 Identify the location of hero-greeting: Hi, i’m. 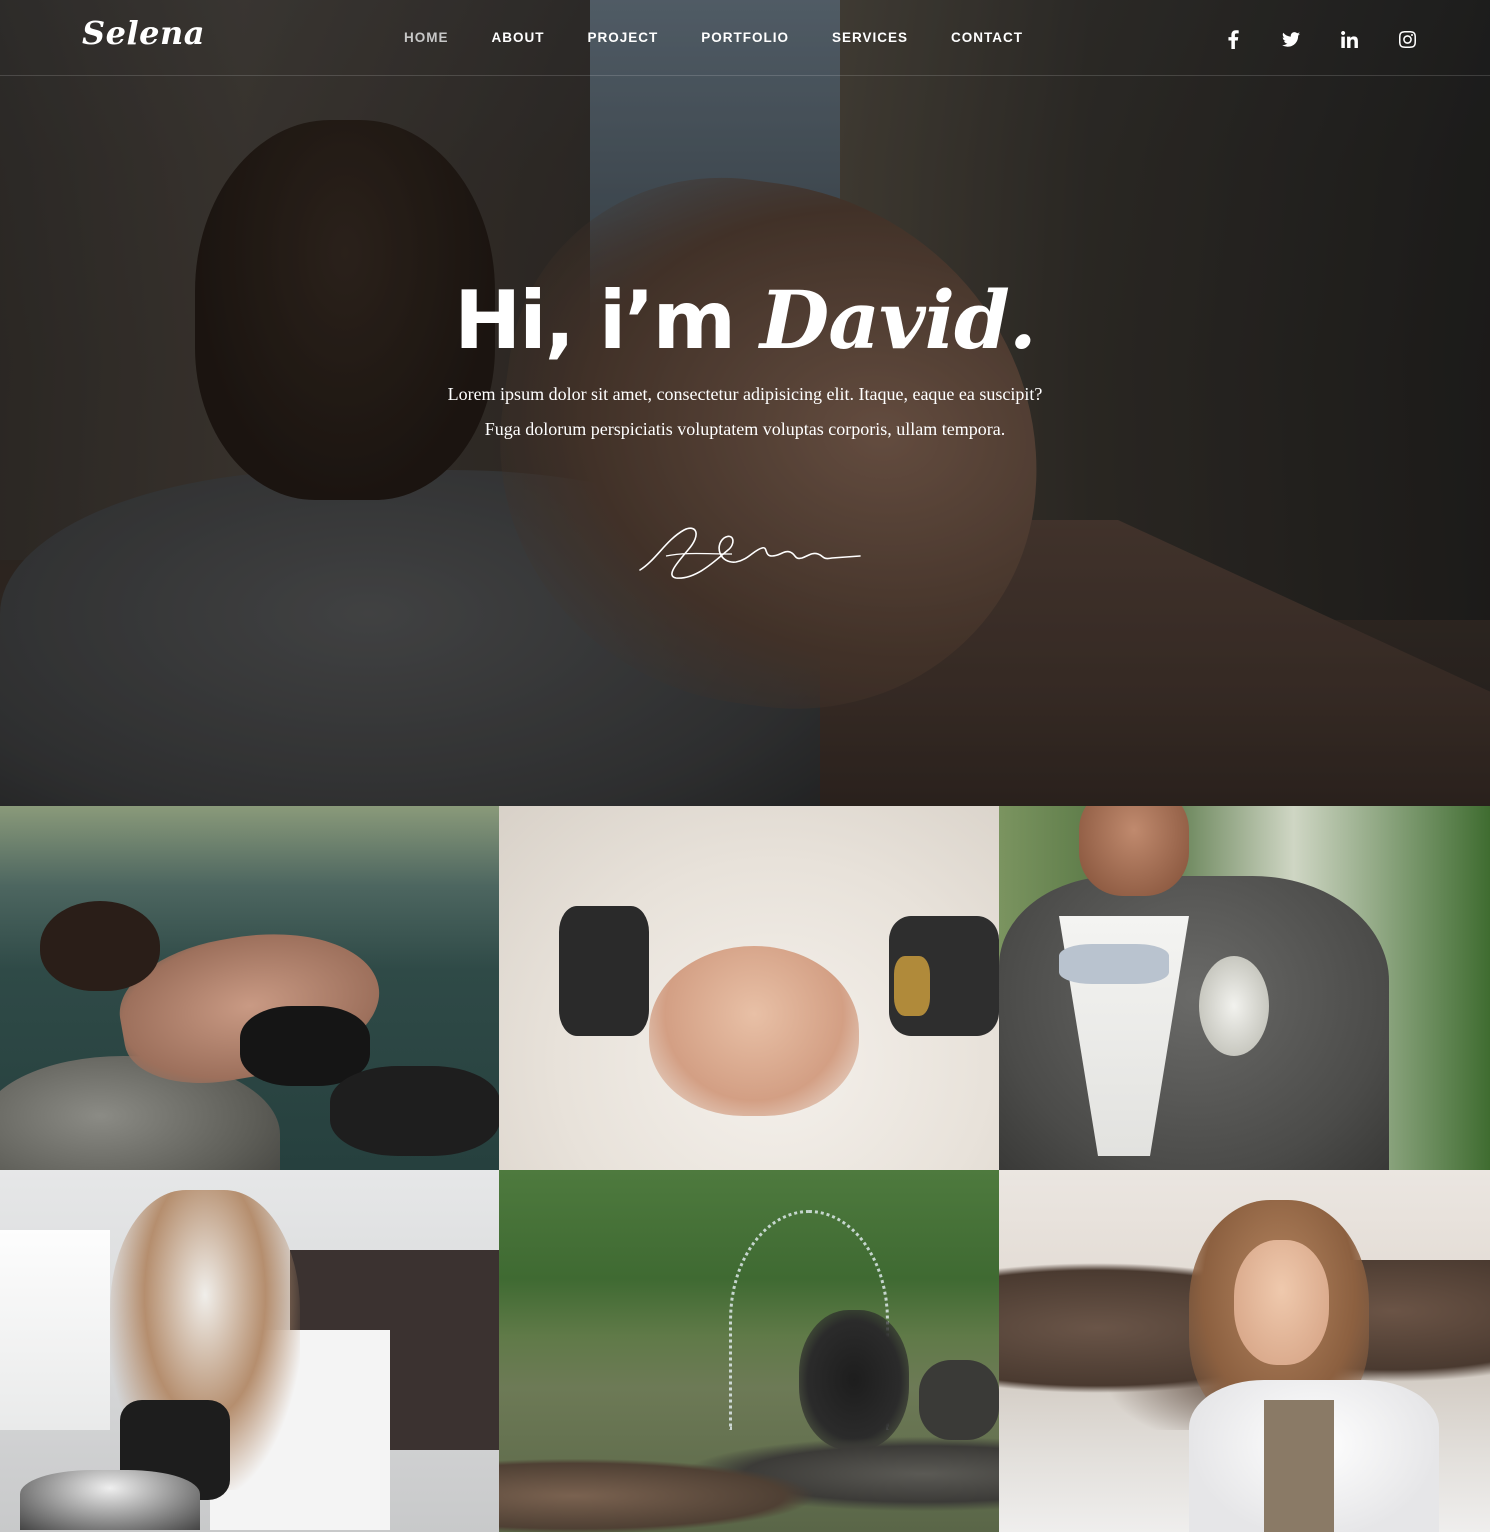
(607, 320).